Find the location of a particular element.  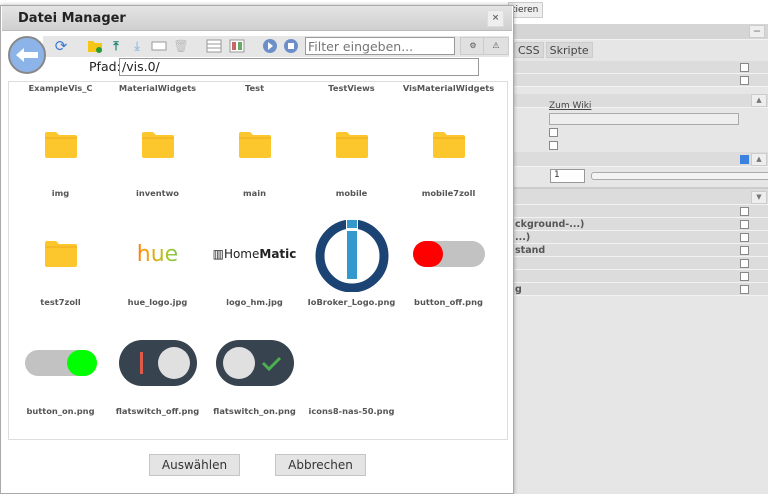

file-item: hue hue_logo.jpg is located at coordinates (157, 260).